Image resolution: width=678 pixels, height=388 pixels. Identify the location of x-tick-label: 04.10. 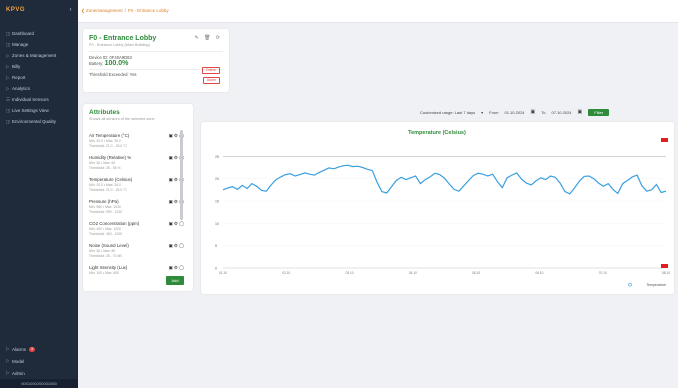
(413, 273).